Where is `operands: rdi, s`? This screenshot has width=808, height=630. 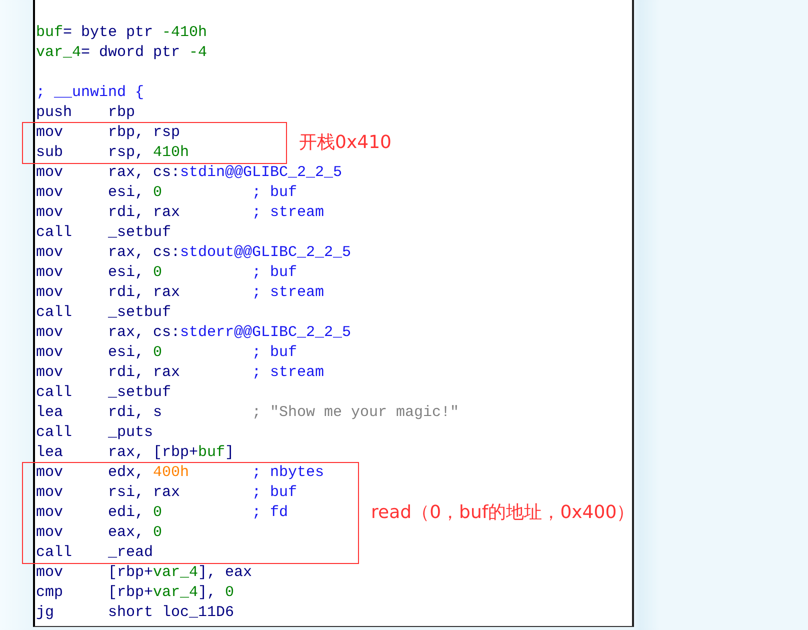 operands: rdi, s is located at coordinates (136, 413).